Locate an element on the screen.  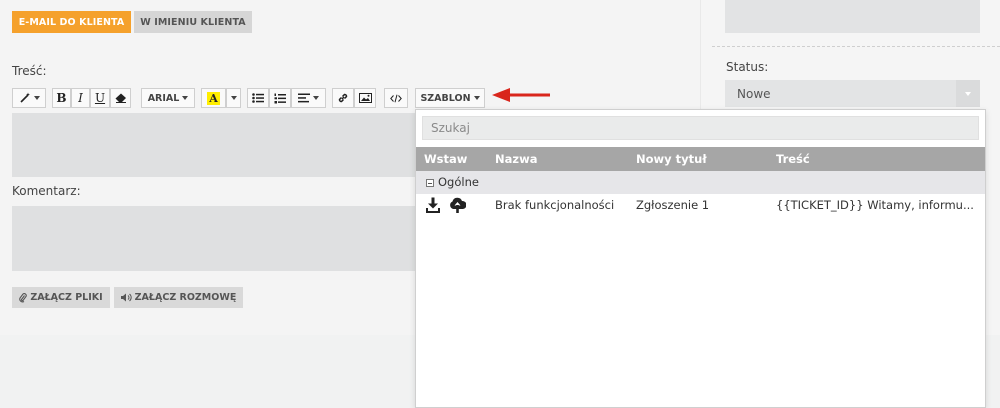
status-select: Nowe is located at coordinates (852, 93).